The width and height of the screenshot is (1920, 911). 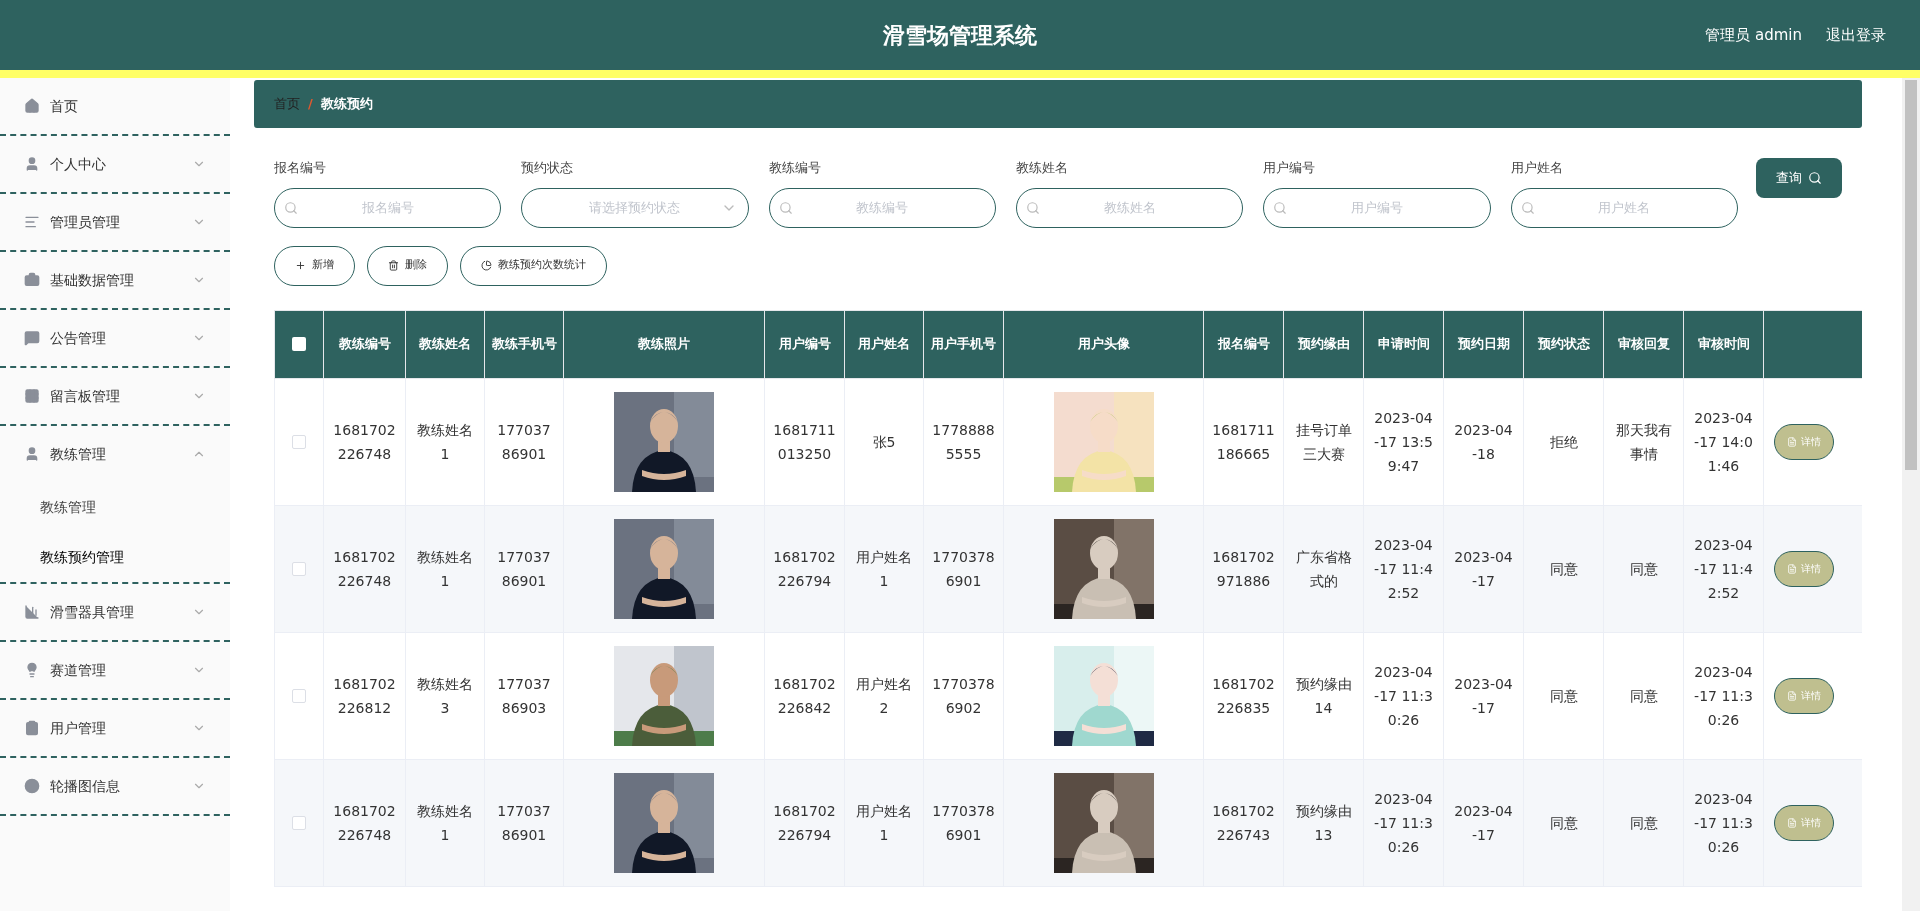 I want to click on logout-link: 退出登录, so click(x=1856, y=35).